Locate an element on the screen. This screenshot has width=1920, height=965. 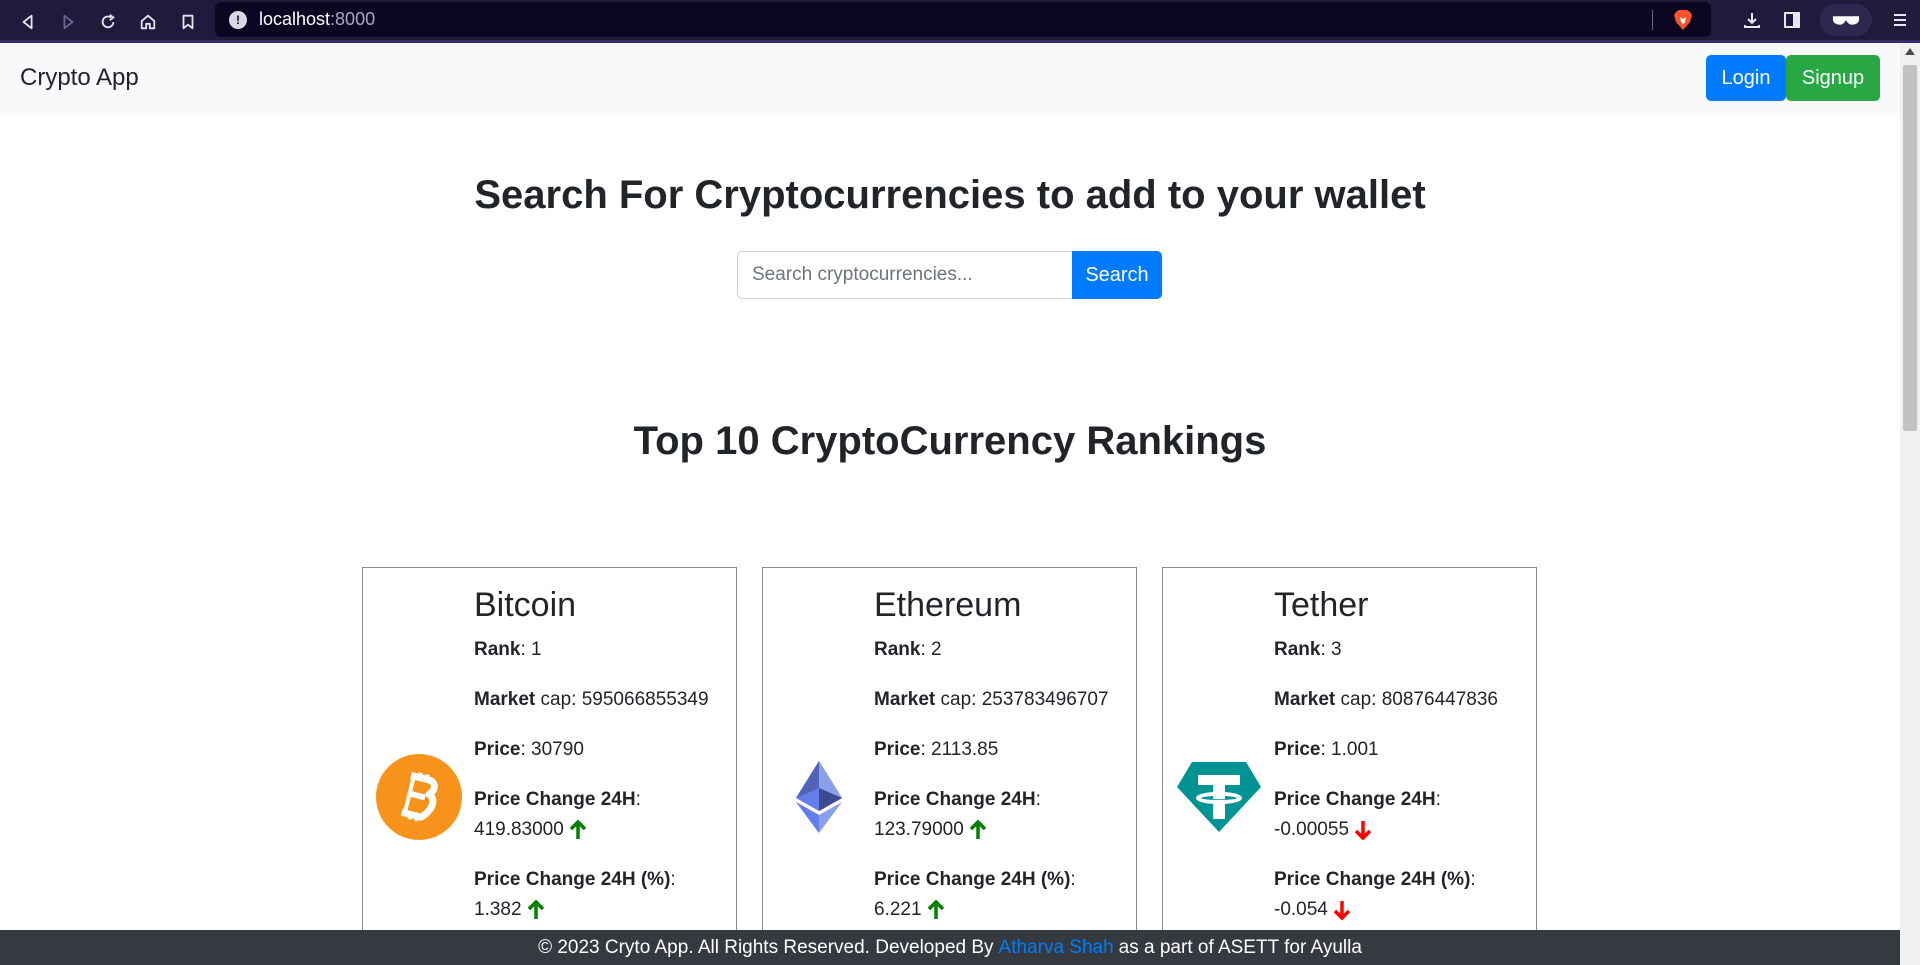
search-form: Search is located at coordinates (949, 275).